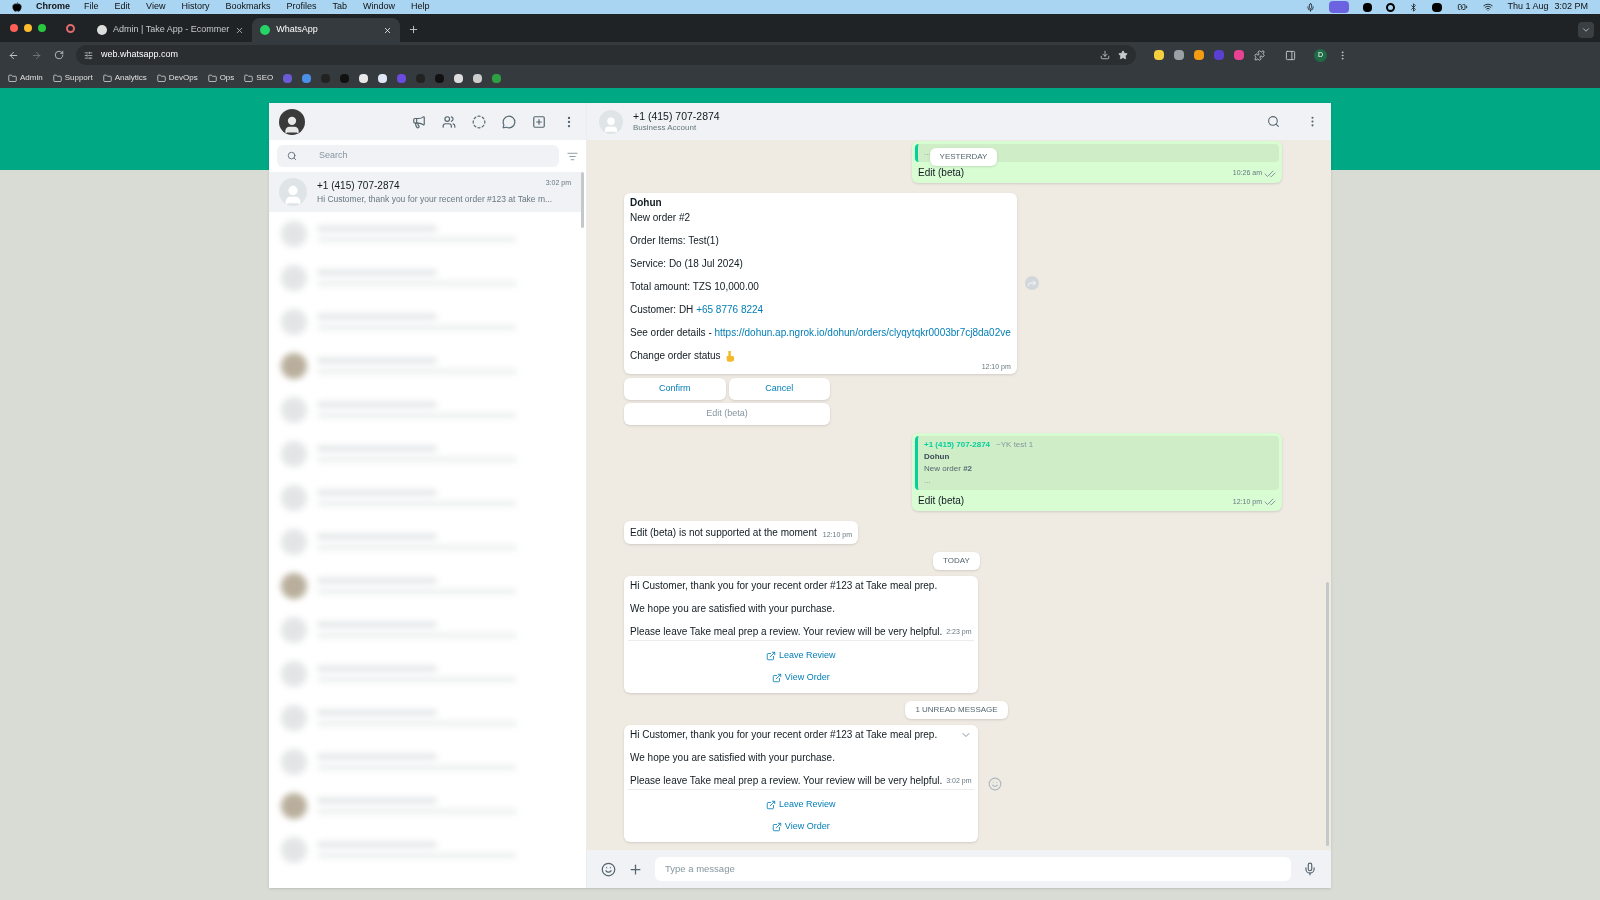 The image size is (1600, 900). Describe the element at coordinates (963, 157) in the screenshot. I see `date-chip: YESTERDAY` at that location.